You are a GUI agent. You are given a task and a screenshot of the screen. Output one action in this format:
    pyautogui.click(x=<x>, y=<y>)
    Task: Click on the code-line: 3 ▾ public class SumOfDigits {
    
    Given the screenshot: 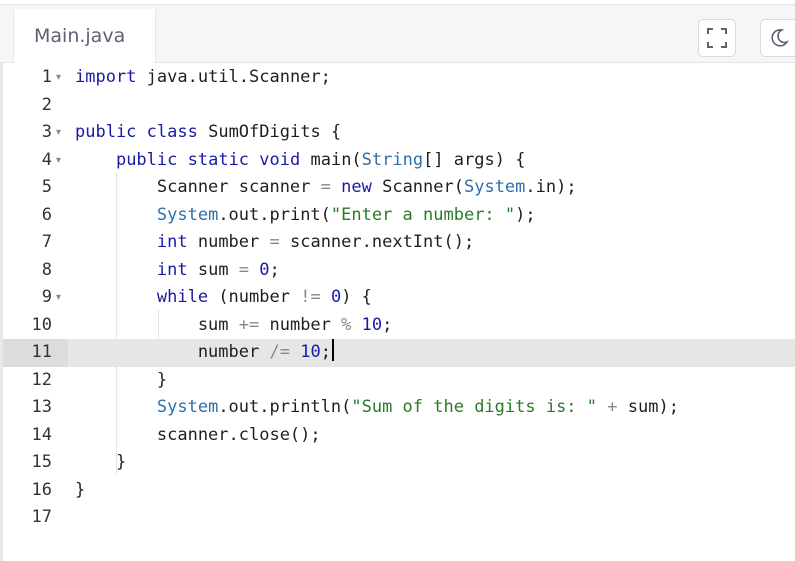 What is the action you would take?
    pyautogui.click(x=399, y=133)
    